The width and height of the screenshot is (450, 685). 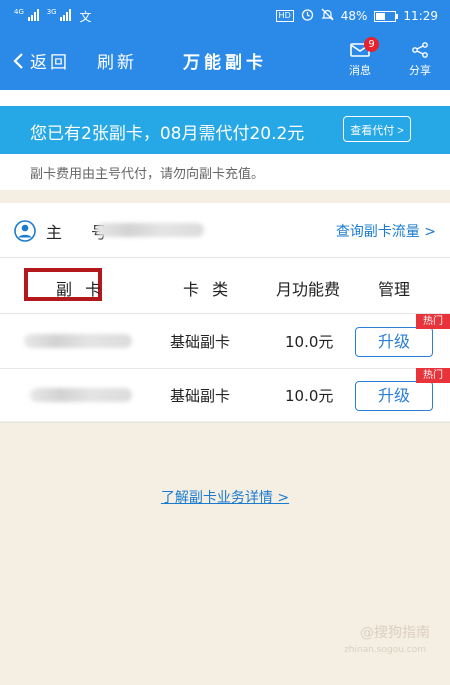 What do you see at coordinates (371, 44) in the screenshot?
I see `message-count-badge: 9` at bounding box center [371, 44].